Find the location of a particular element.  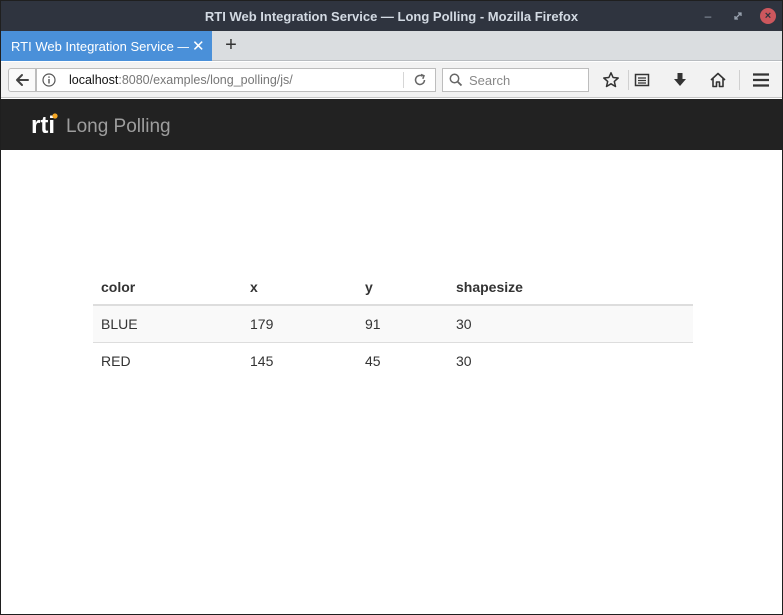

maximize-button is located at coordinates (738, 16).